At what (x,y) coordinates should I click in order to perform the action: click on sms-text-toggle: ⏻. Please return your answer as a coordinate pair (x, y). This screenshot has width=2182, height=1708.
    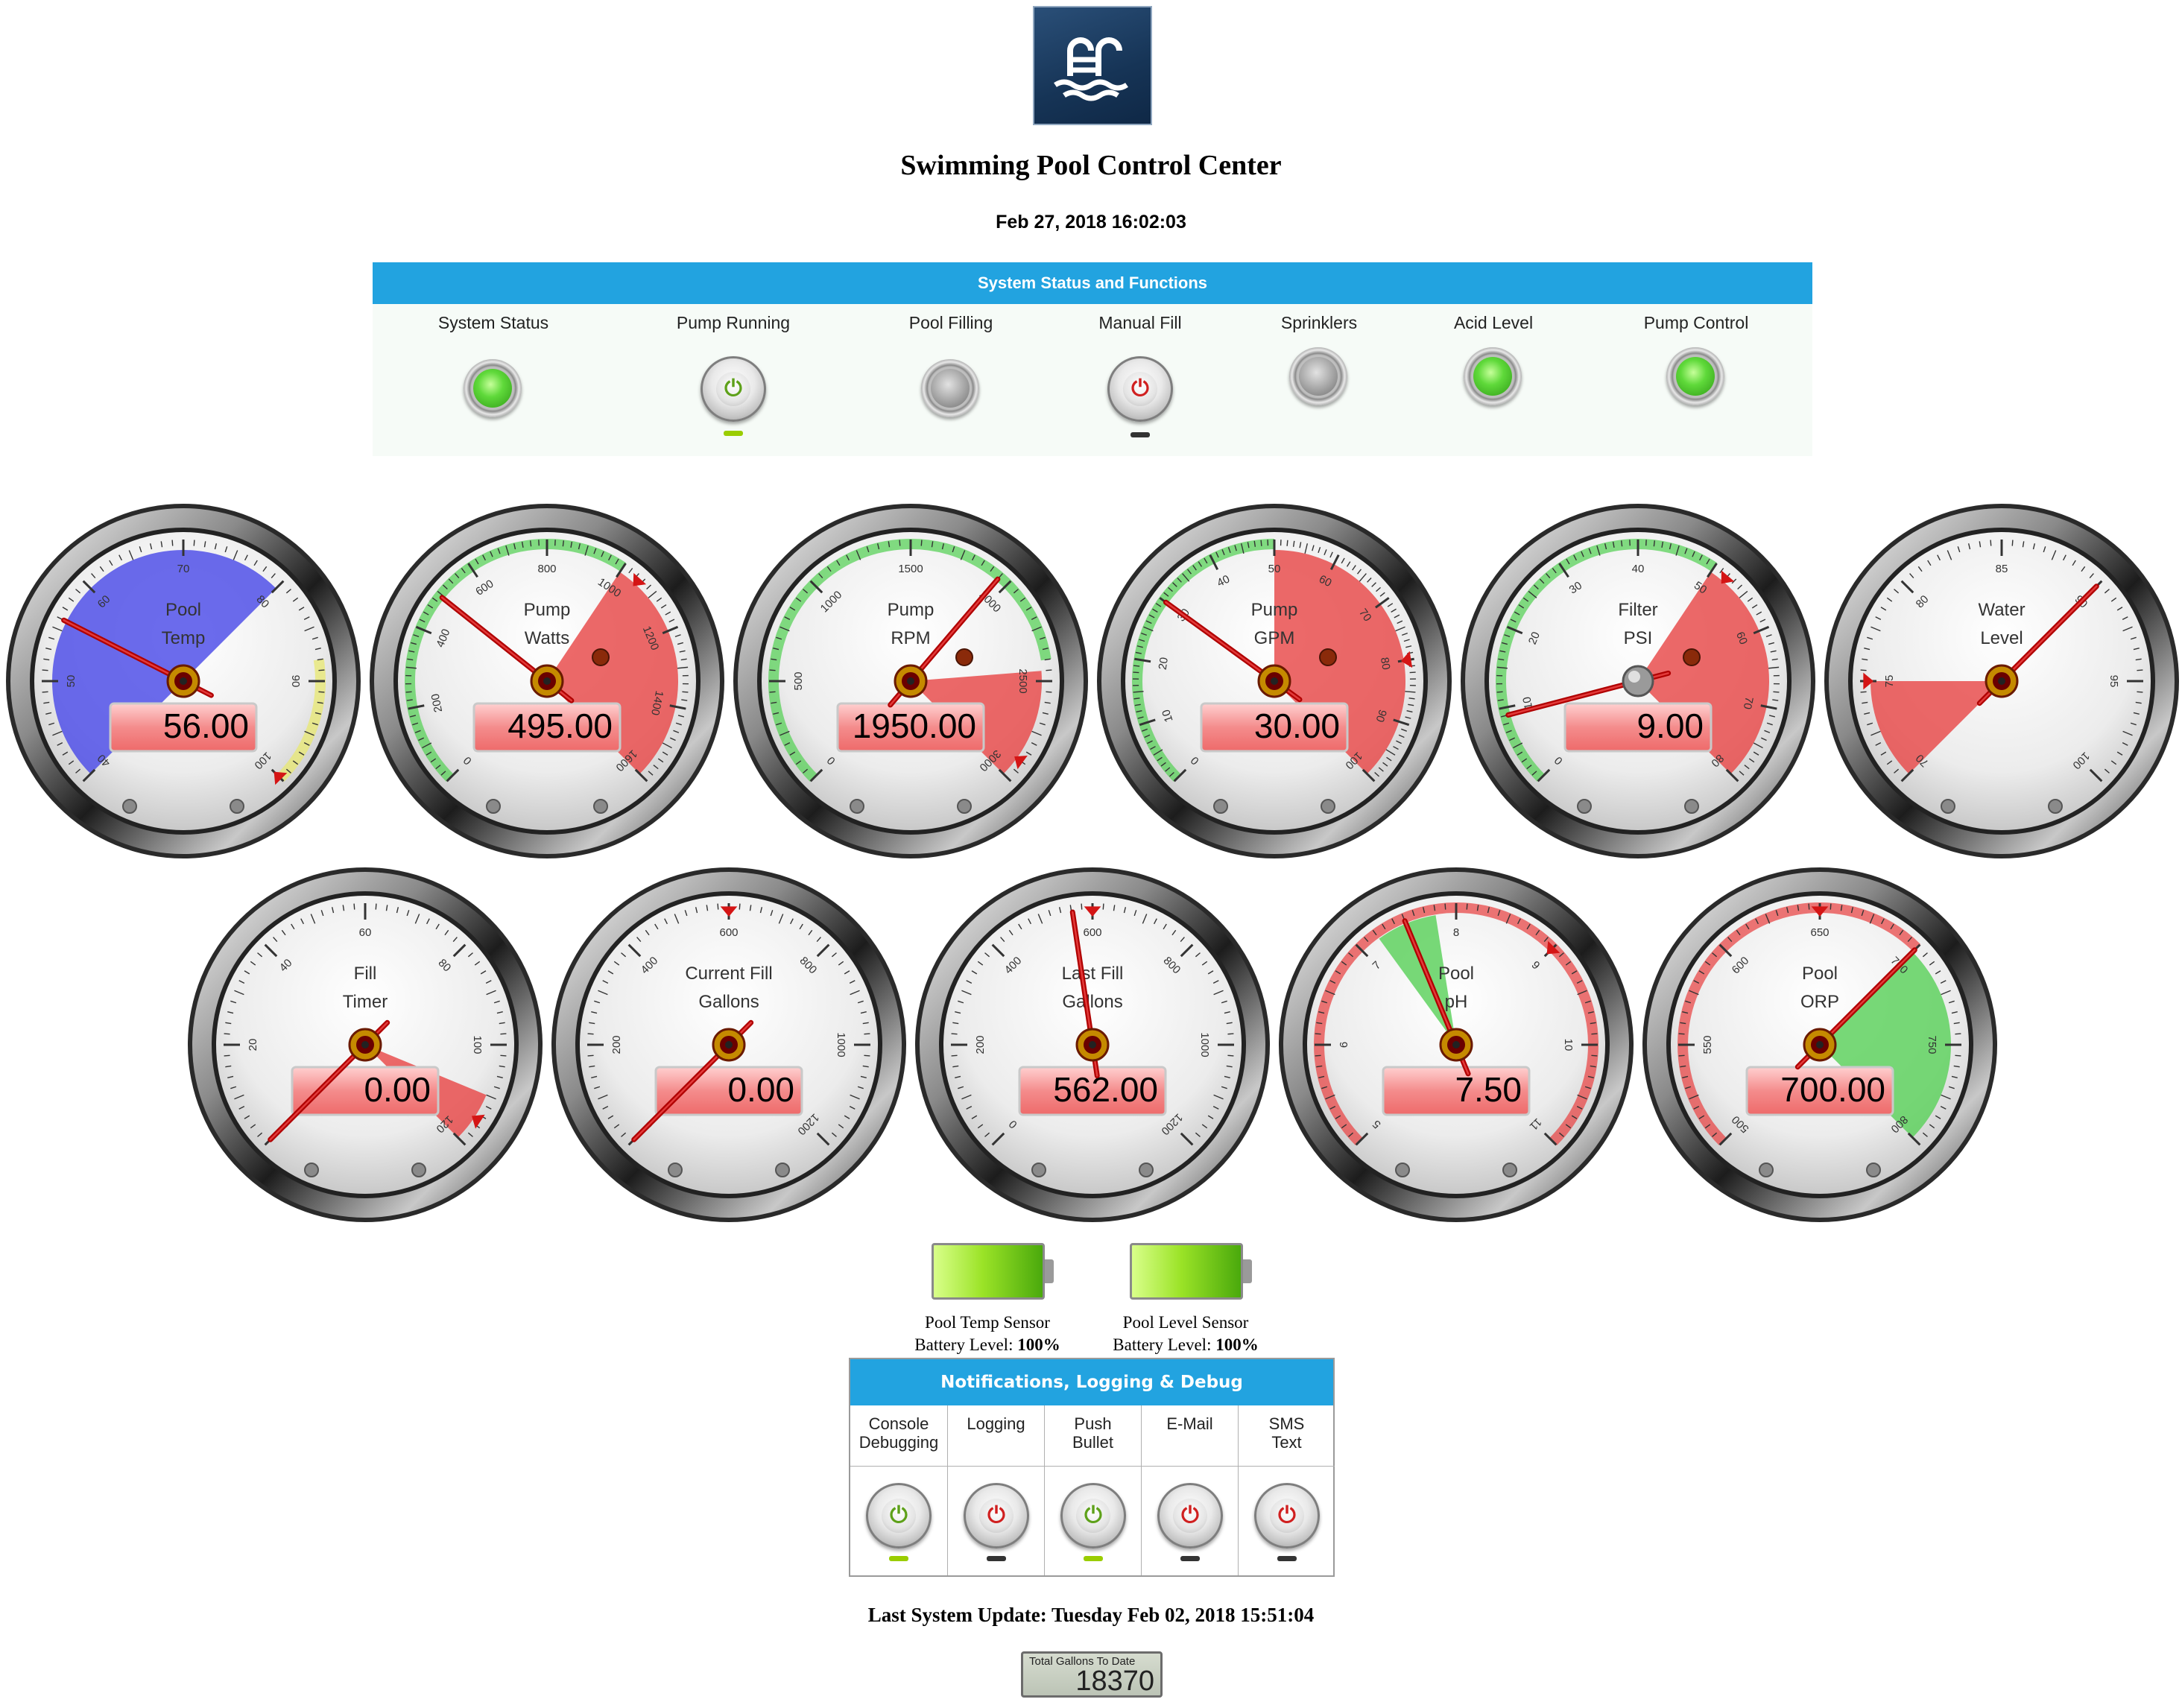
    Looking at the image, I should click on (1287, 1516).